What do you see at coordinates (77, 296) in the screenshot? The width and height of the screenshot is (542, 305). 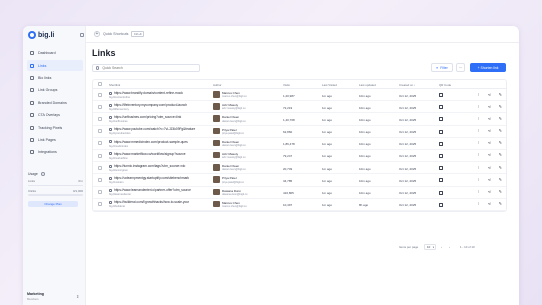 I see `chevron-updown-icon: ⇕` at bounding box center [77, 296].